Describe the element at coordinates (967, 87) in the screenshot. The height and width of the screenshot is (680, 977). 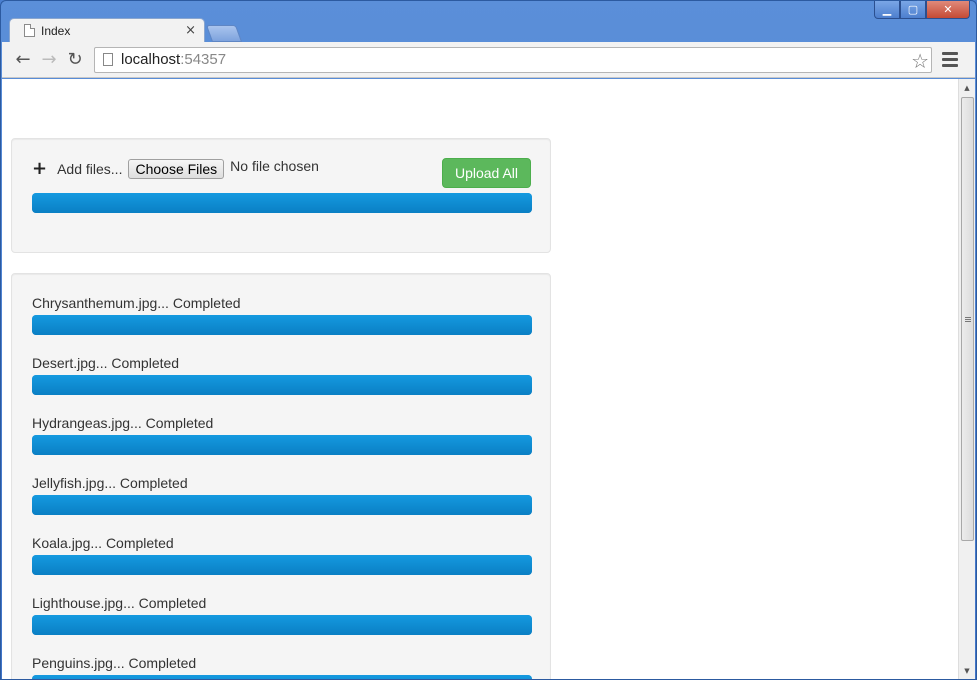
I see `scroll-up-arrow-icon: ▲` at that location.